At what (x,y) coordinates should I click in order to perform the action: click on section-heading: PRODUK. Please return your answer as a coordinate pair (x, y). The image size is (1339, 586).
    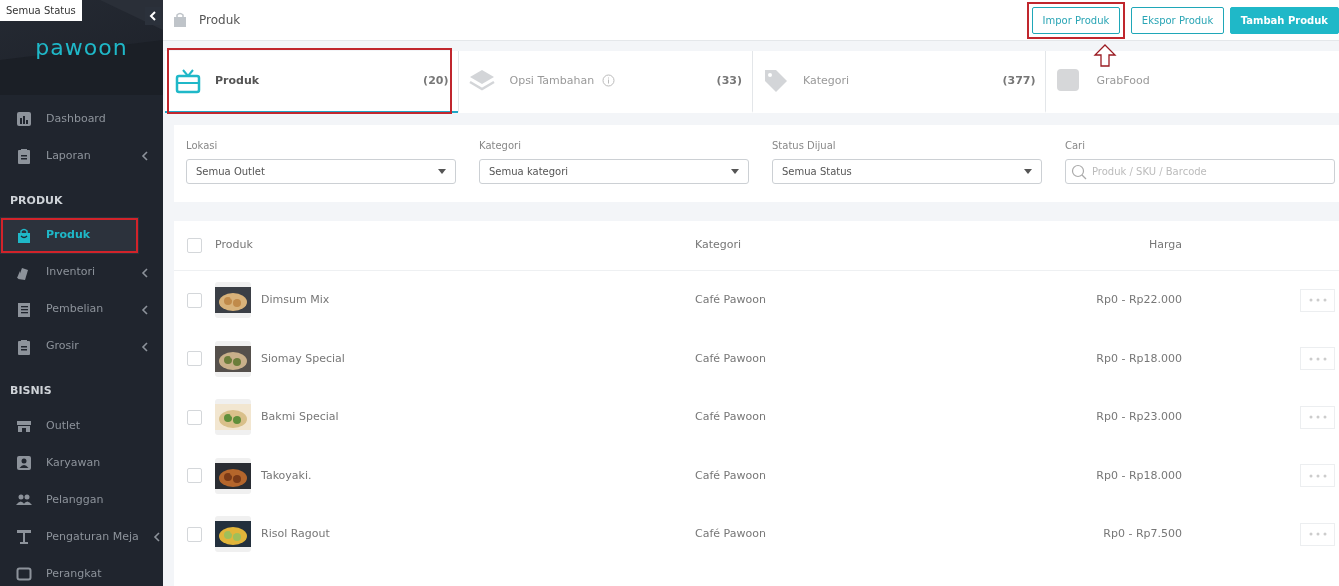
    Looking at the image, I should click on (36, 200).